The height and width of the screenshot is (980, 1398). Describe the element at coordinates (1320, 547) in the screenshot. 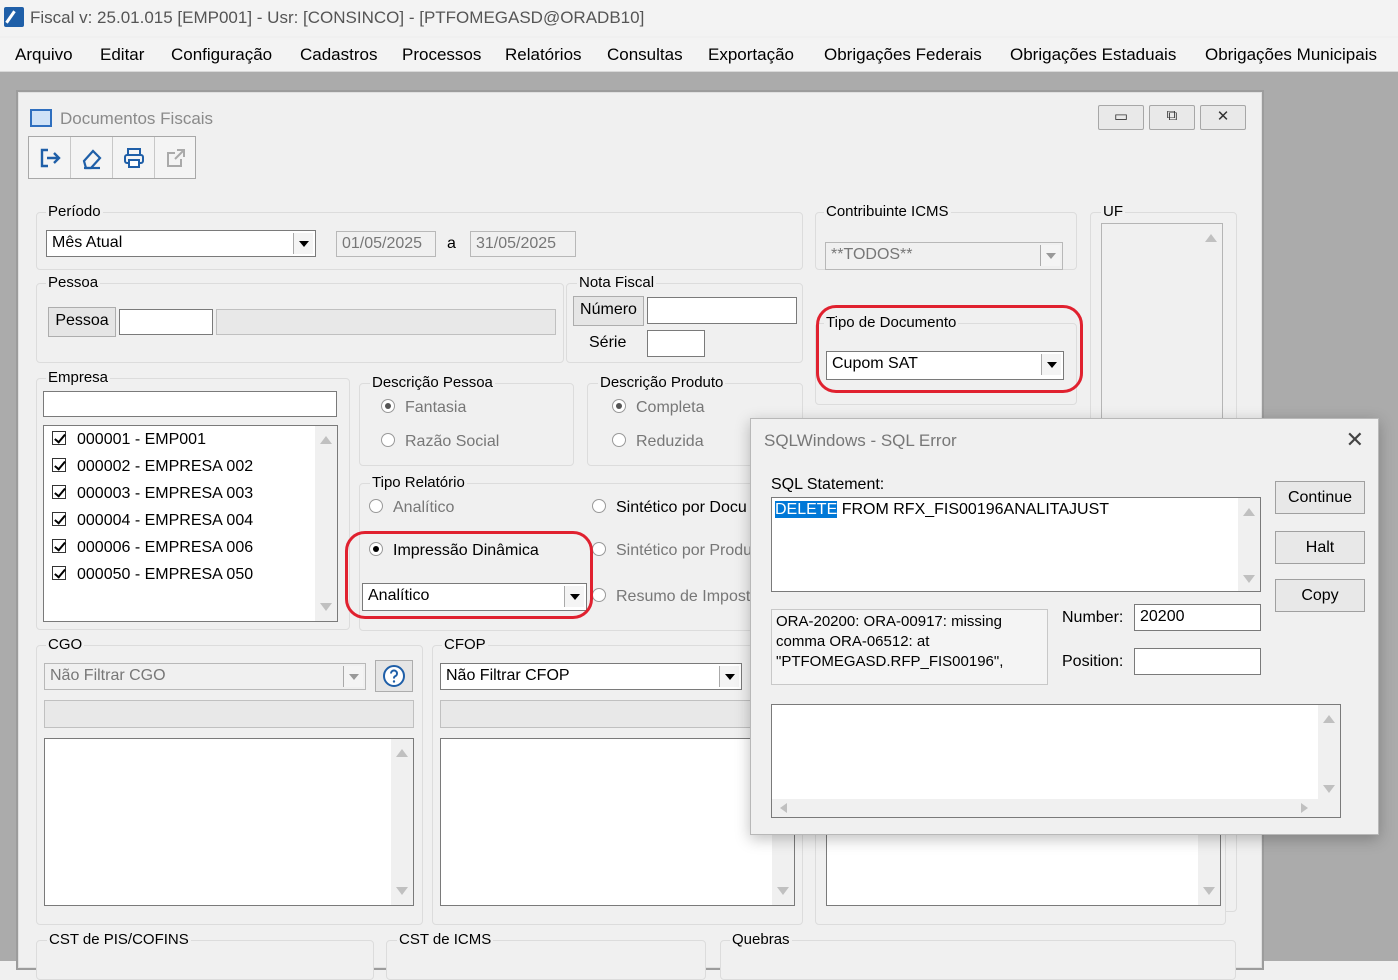

I see `halt-button: Halt` at that location.